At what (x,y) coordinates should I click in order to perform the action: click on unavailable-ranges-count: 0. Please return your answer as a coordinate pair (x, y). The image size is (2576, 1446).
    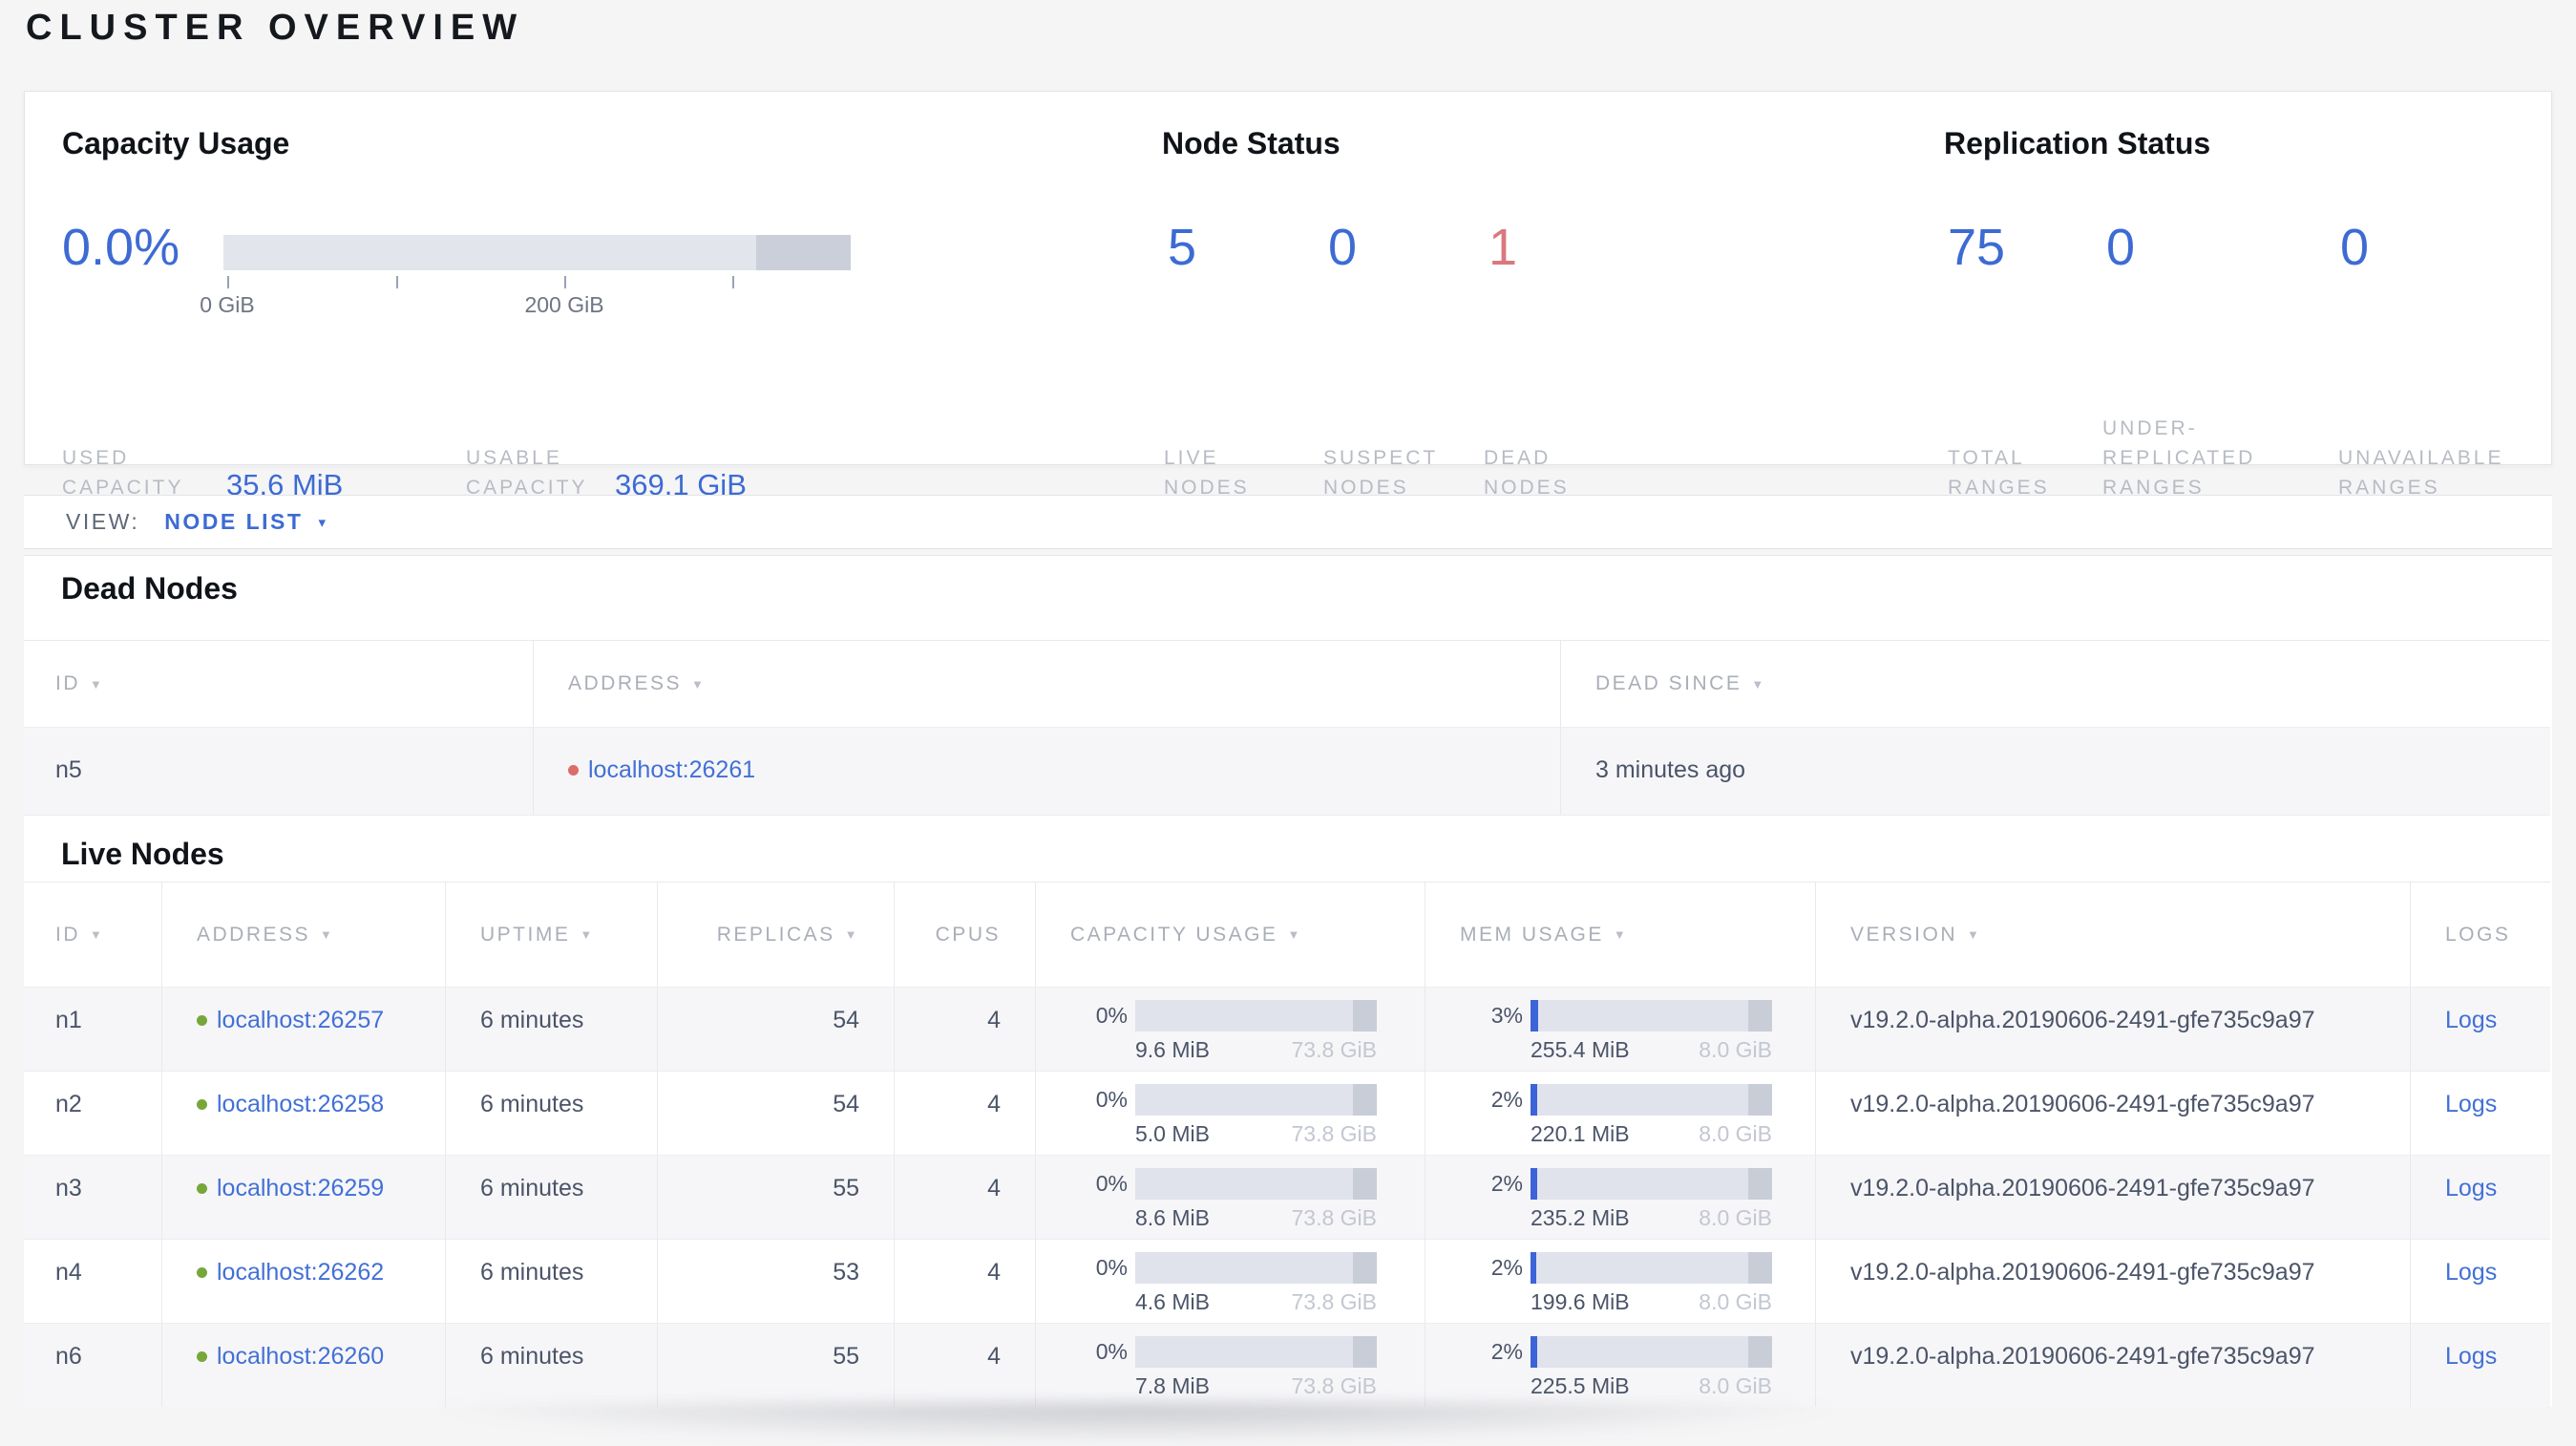
    Looking at the image, I should click on (2355, 248).